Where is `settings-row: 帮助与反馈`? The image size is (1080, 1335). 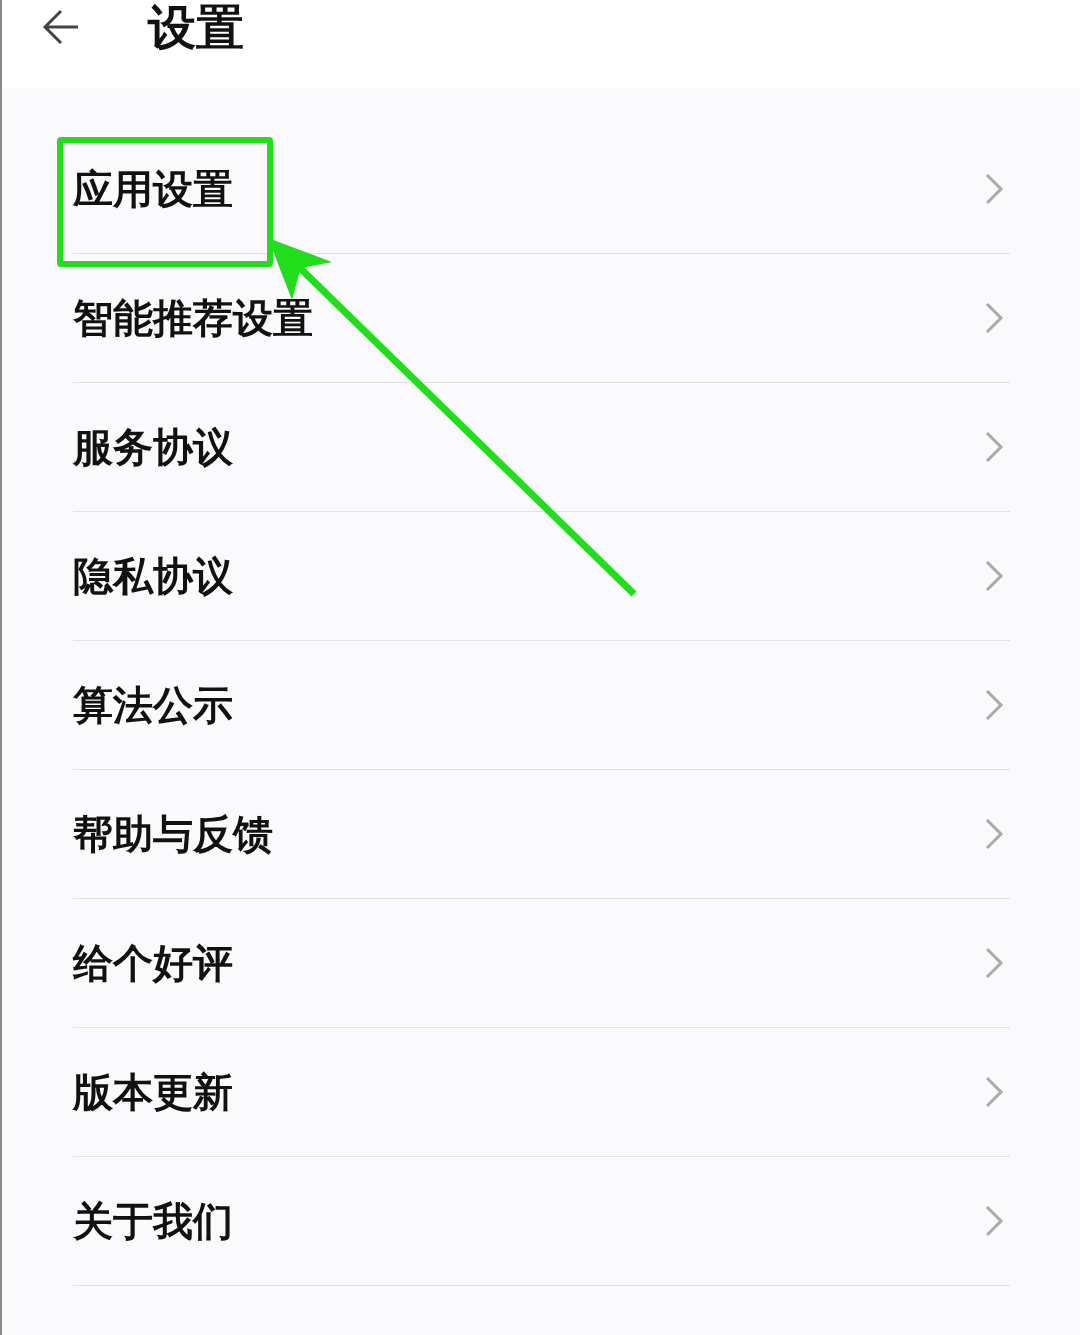 settings-row: 帮助与反馈 is located at coordinates (541, 834).